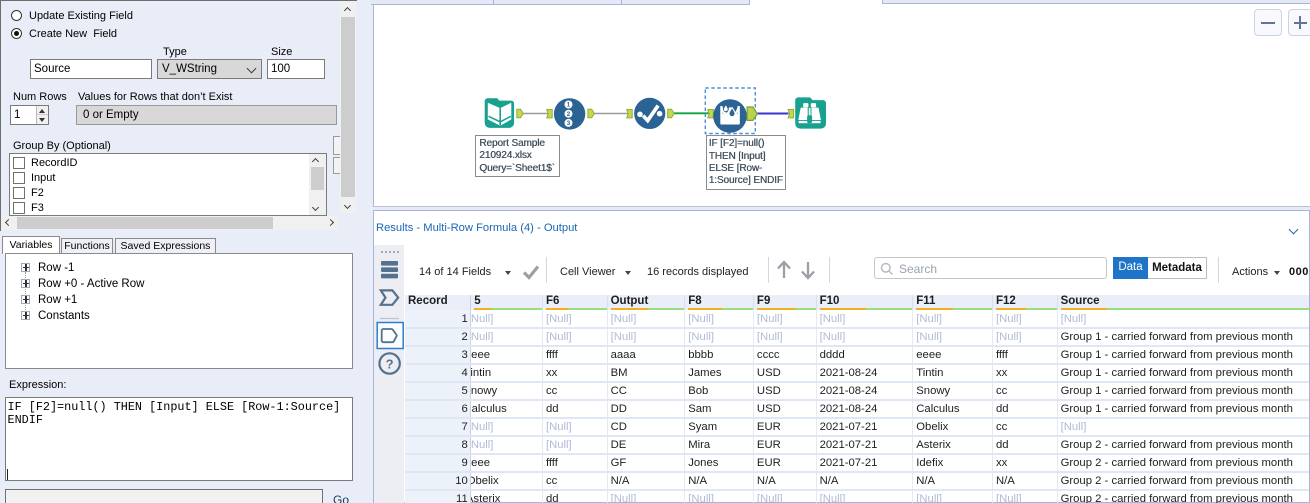  I want to click on svg-text: 1, so click(569, 105).